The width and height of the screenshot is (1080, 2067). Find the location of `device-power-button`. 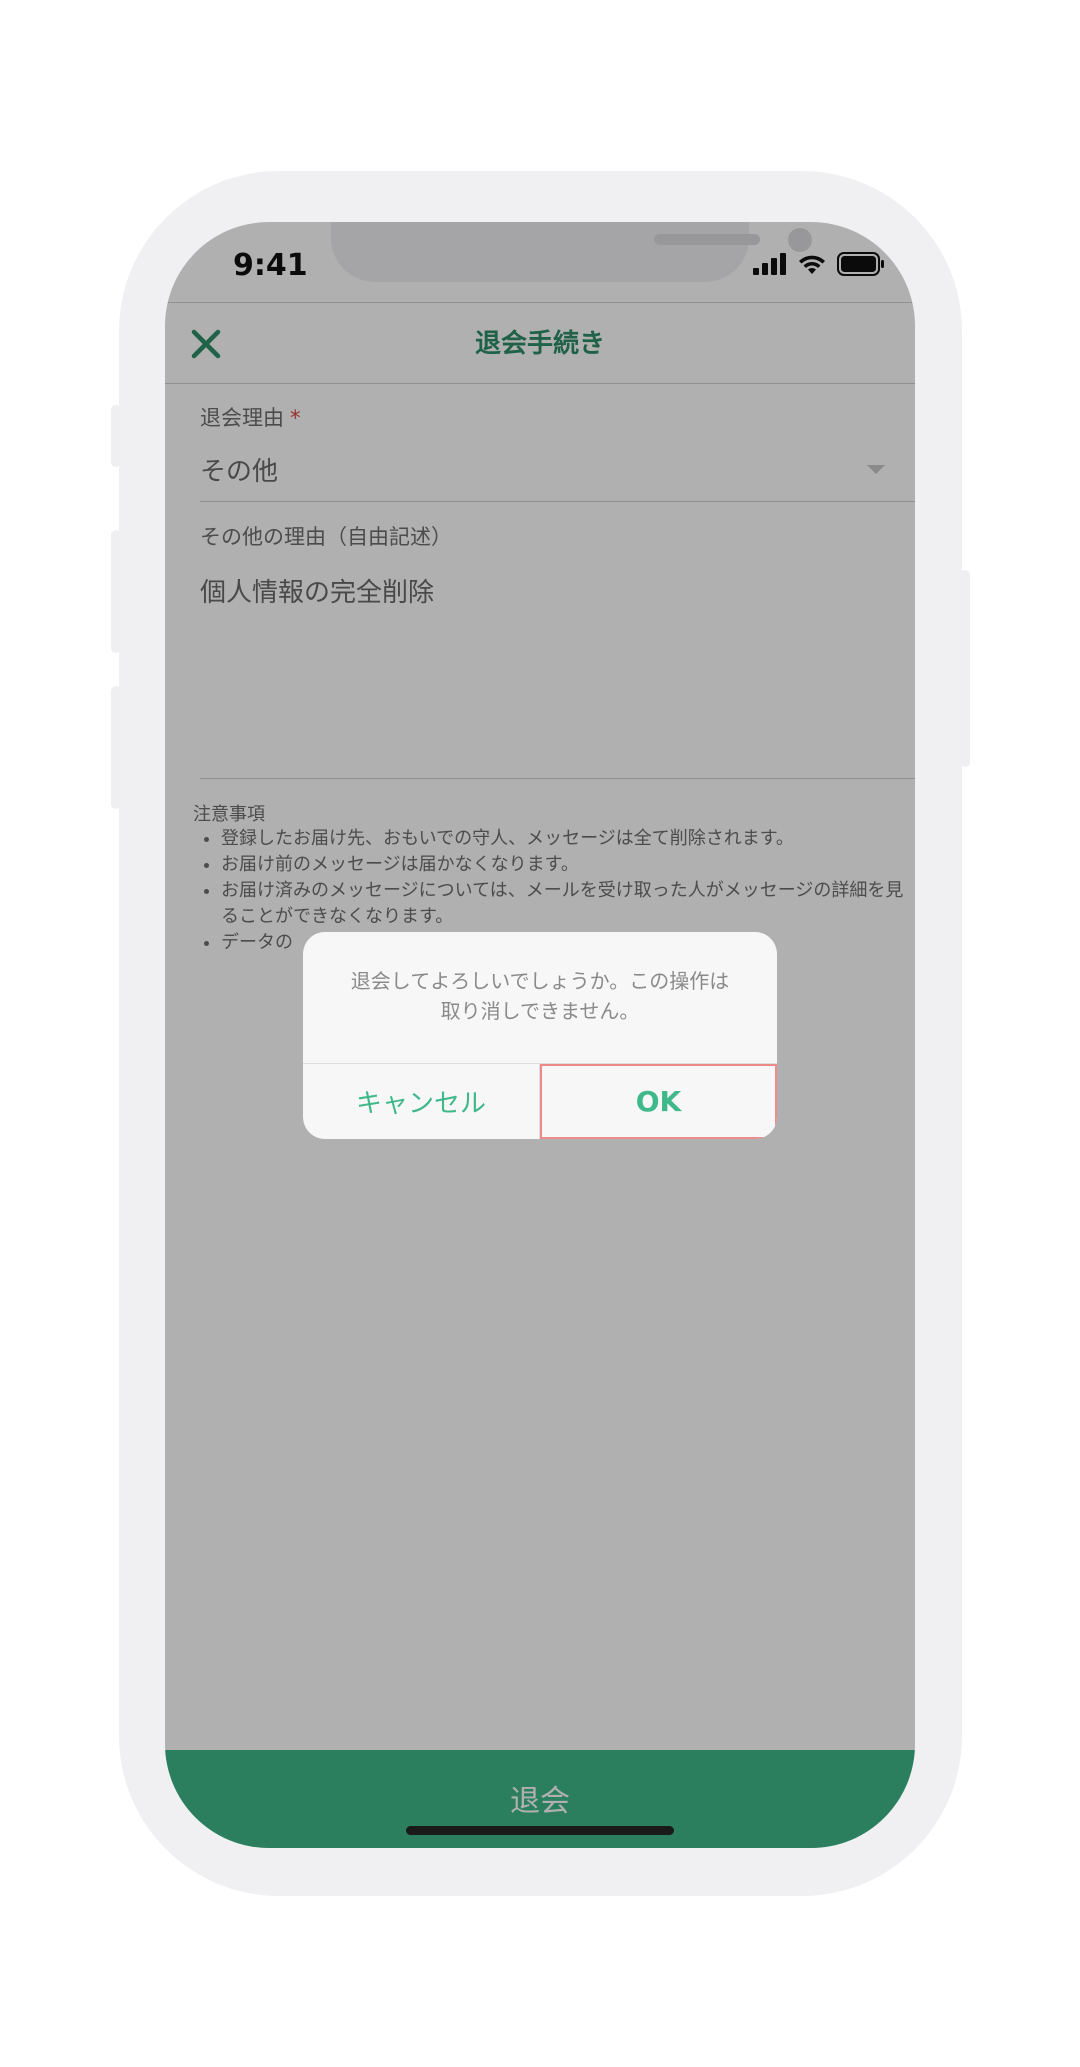

device-power-button is located at coordinates (965, 668).